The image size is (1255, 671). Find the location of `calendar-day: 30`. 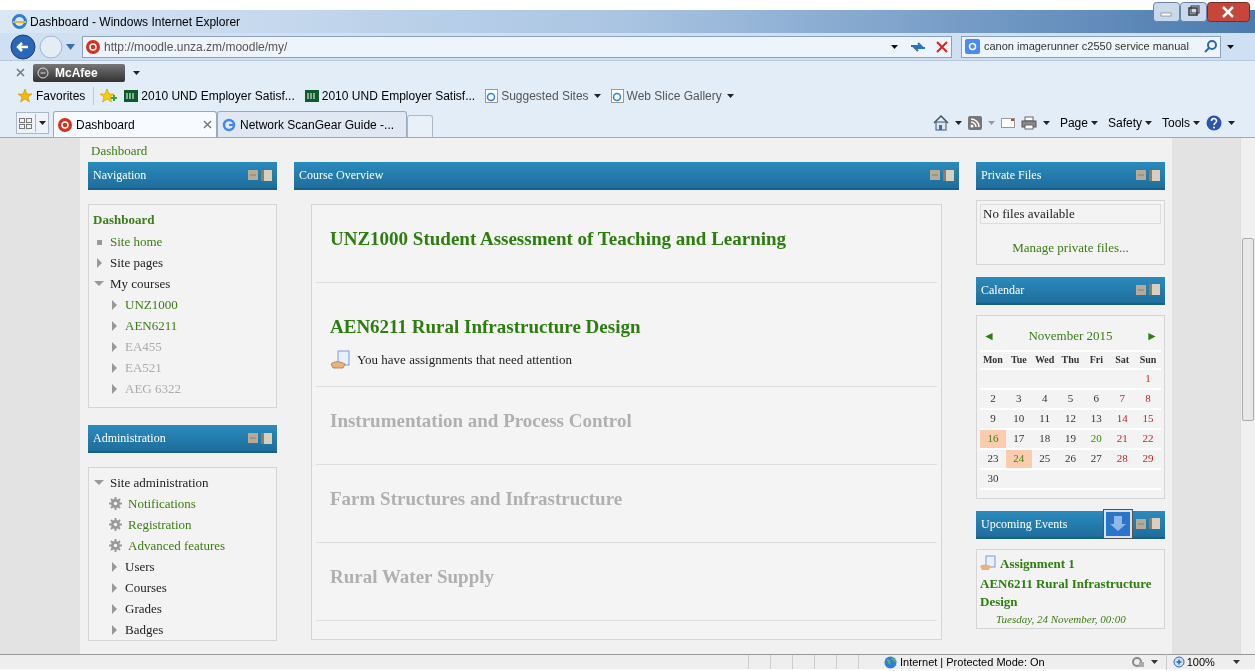

calendar-day: 30 is located at coordinates (993, 478).